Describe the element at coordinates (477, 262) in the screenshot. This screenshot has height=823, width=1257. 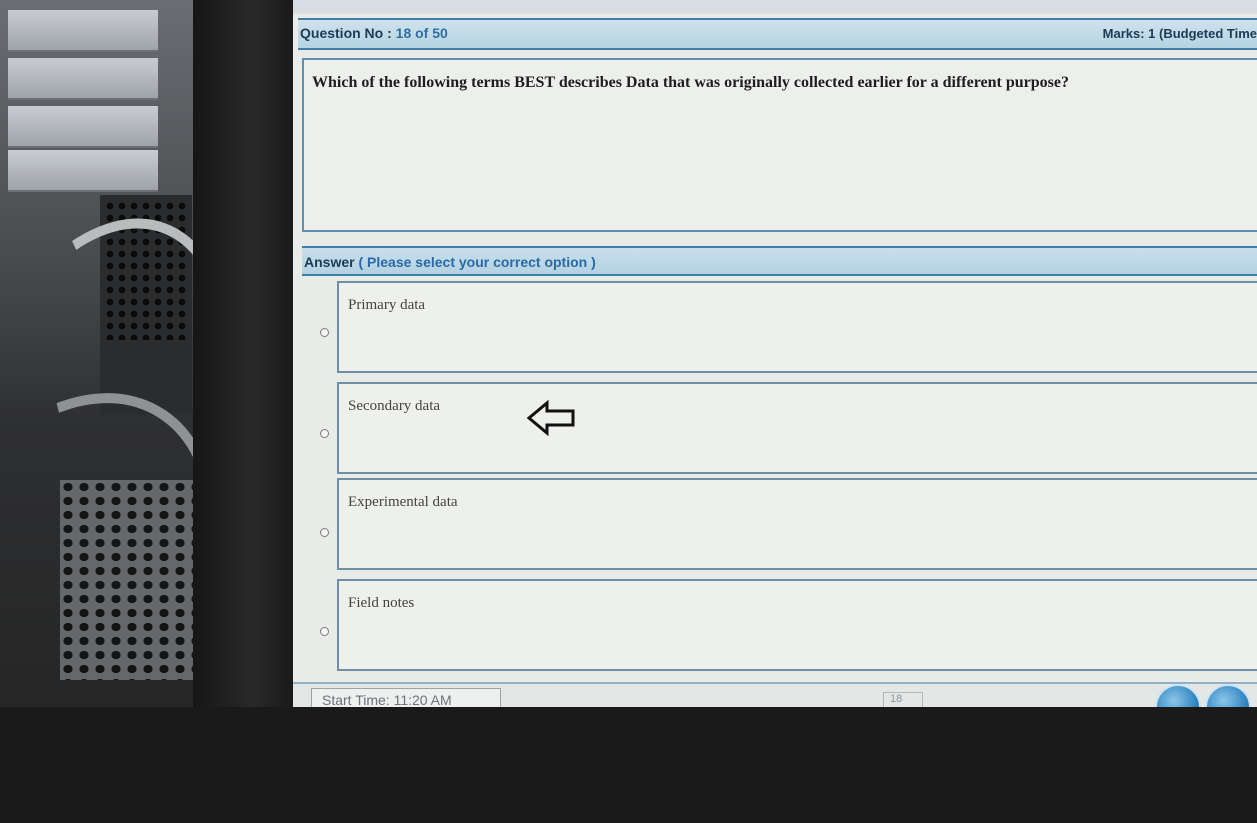
I see `answer-hint: ( Please select your correct option )` at that location.